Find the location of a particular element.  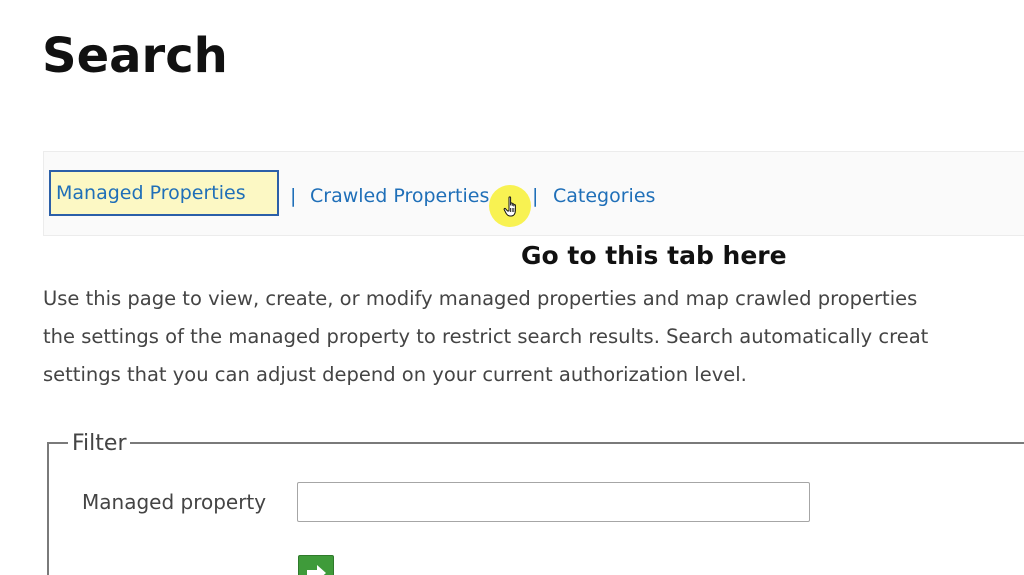

hand-cursor-icon is located at coordinates (509, 206).